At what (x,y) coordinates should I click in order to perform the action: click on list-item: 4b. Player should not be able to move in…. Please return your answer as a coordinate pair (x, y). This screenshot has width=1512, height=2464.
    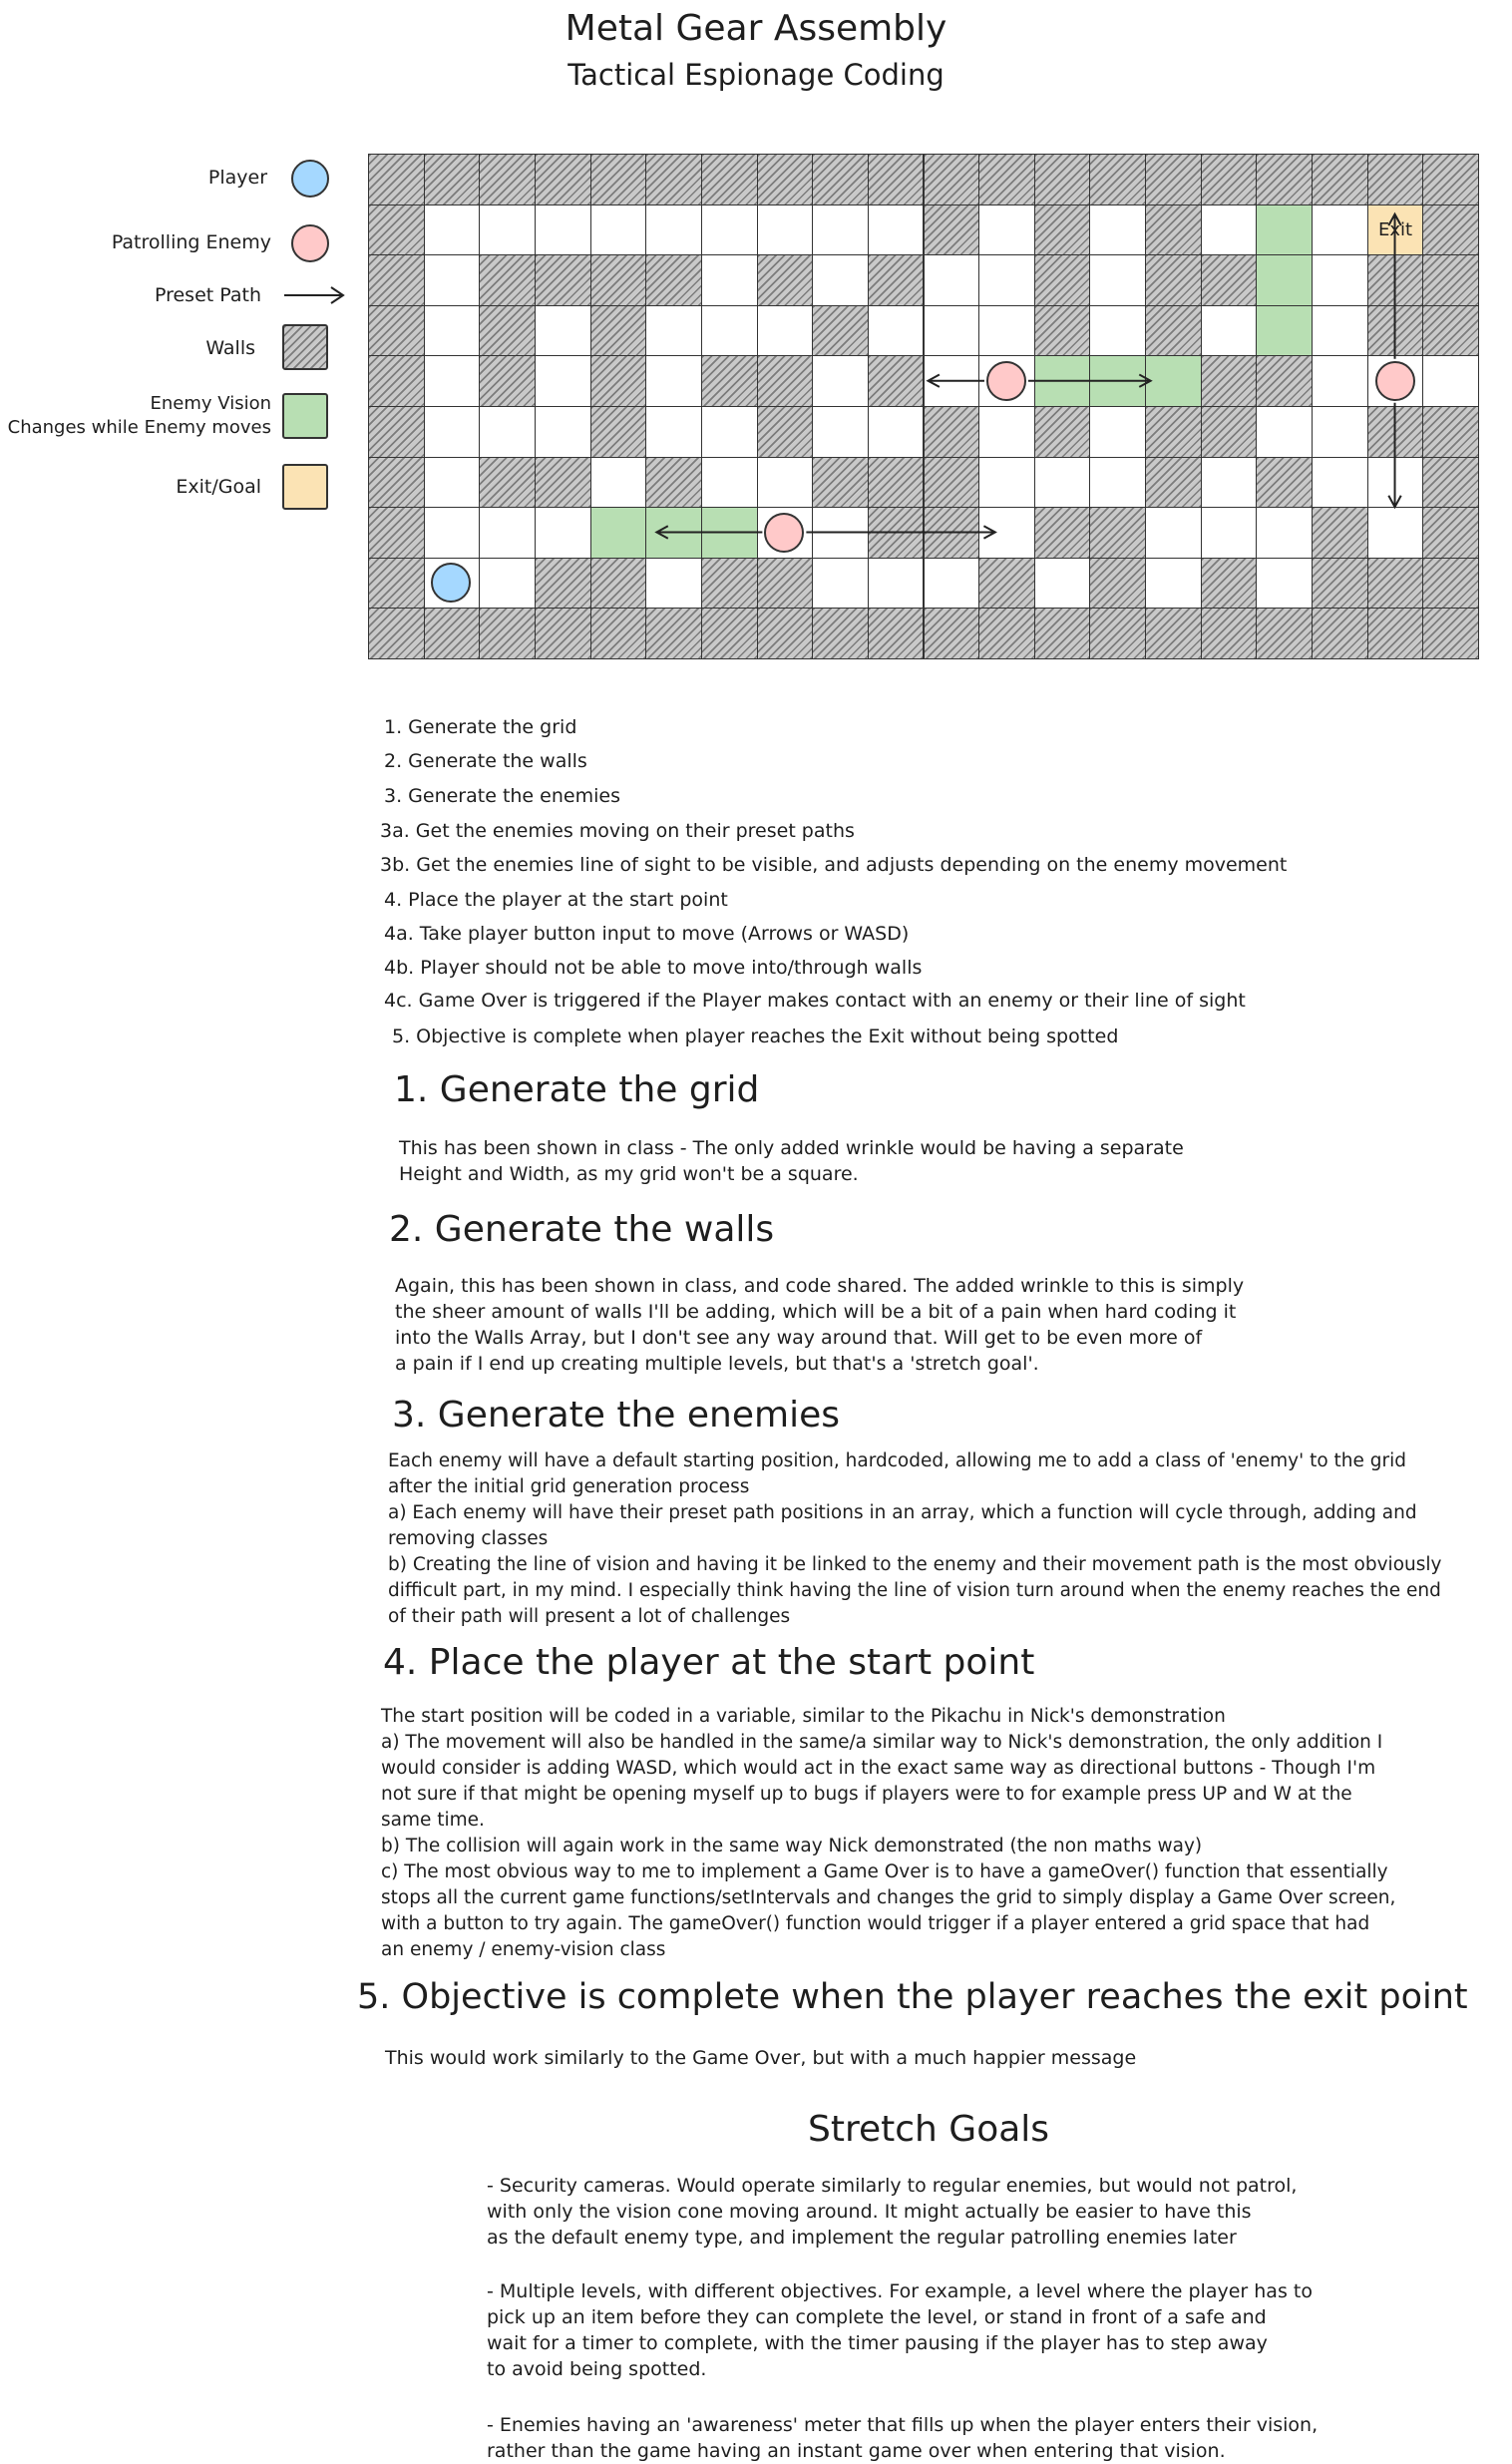
    Looking at the image, I should click on (653, 968).